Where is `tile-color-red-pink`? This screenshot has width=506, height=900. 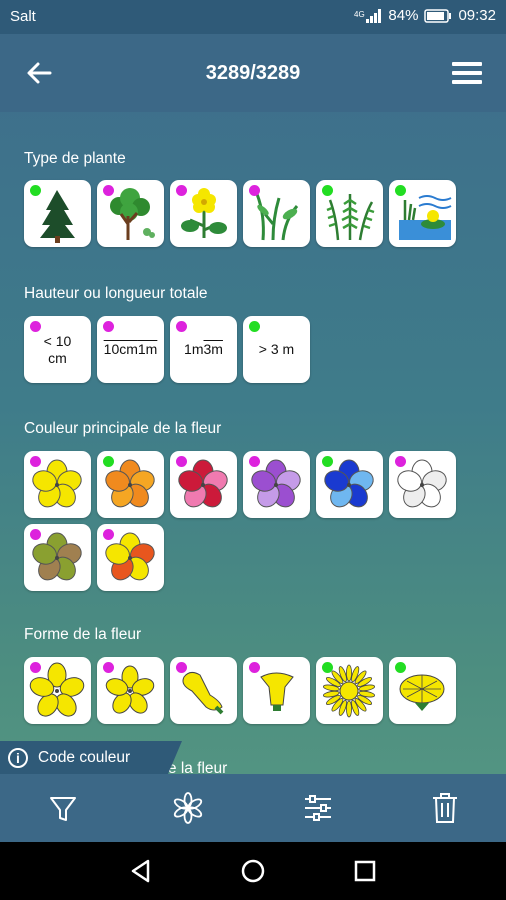
tile-color-red-pink is located at coordinates (203, 484).